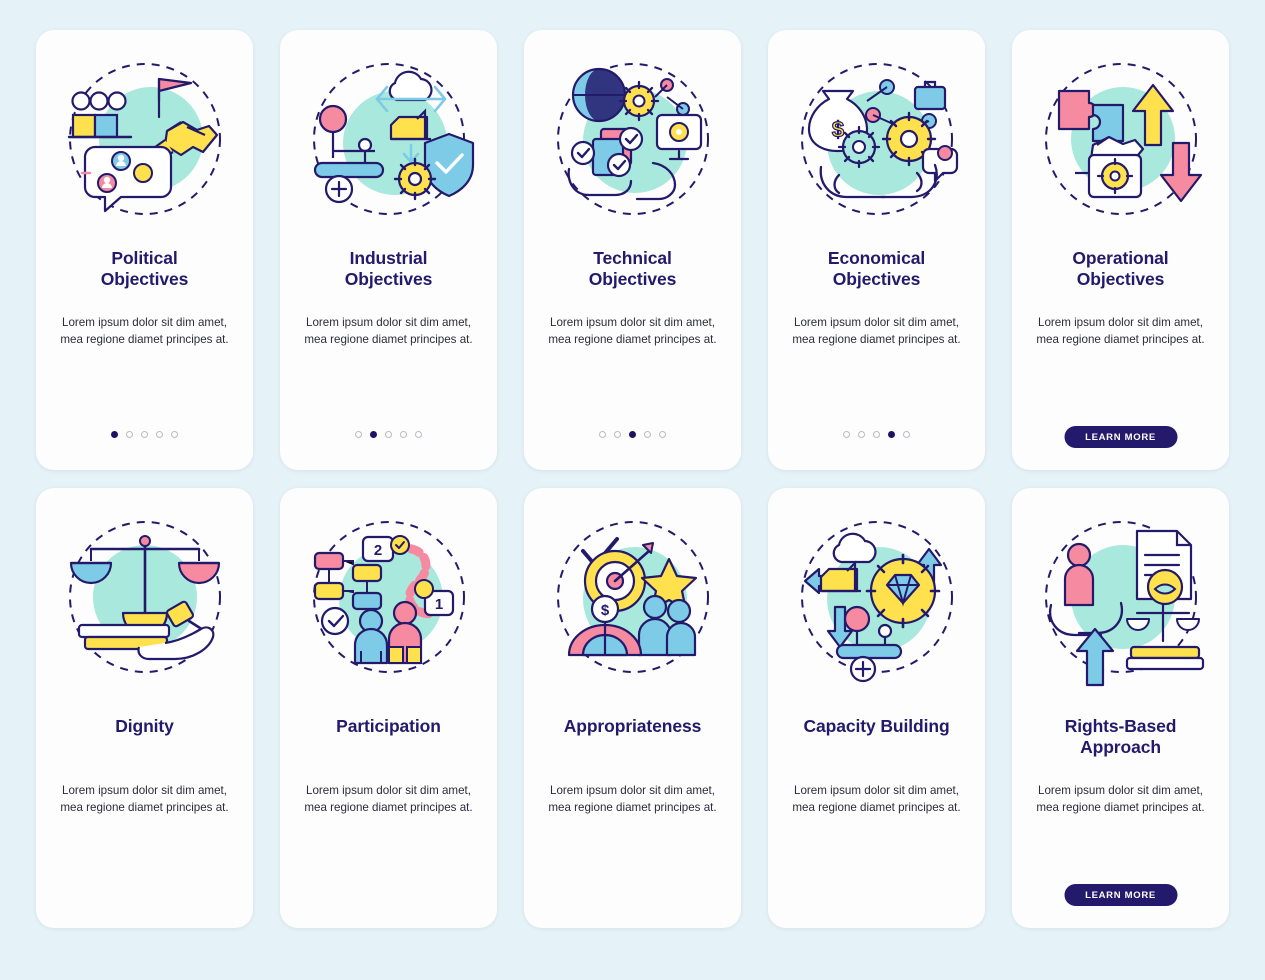  What do you see at coordinates (1120, 139) in the screenshot?
I see `operational-objectives-icon` at bounding box center [1120, 139].